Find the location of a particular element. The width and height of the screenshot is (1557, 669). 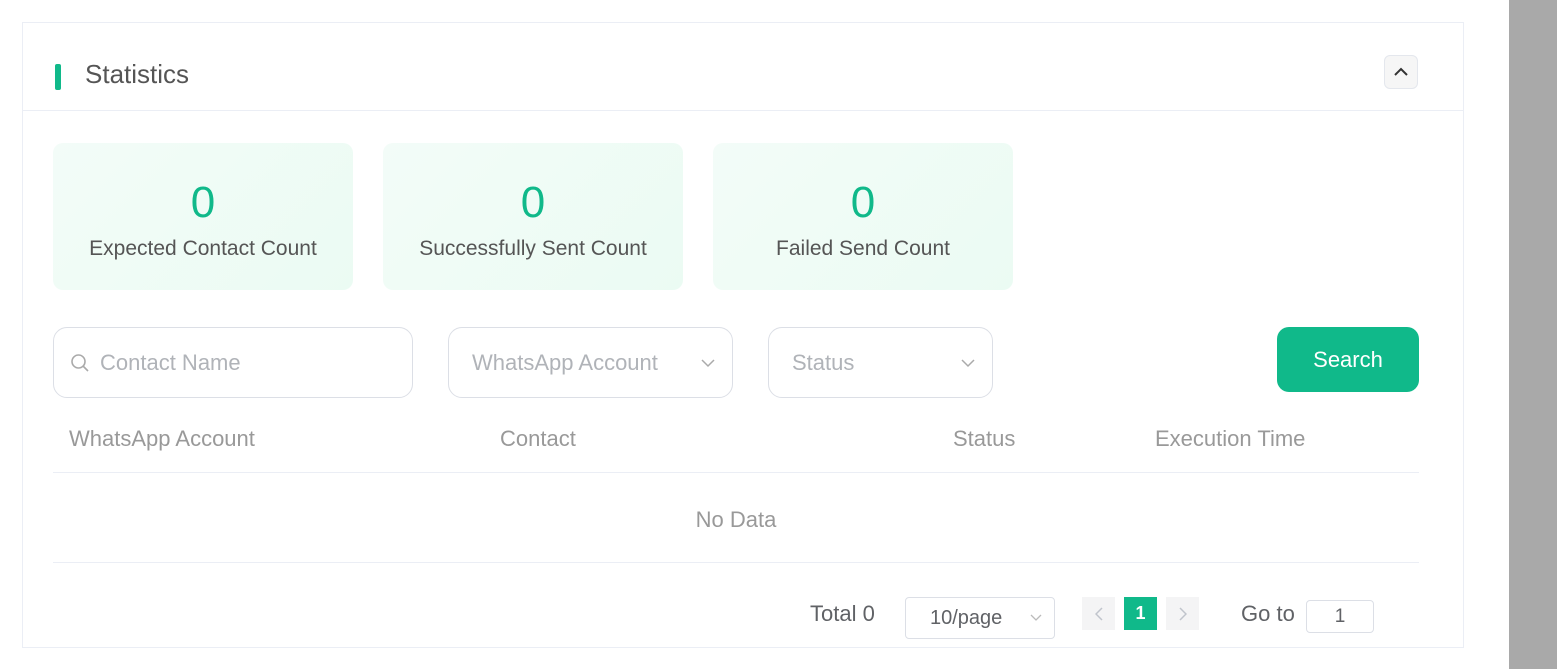

column-header-contact: Contact is located at coordinates (538, 439).